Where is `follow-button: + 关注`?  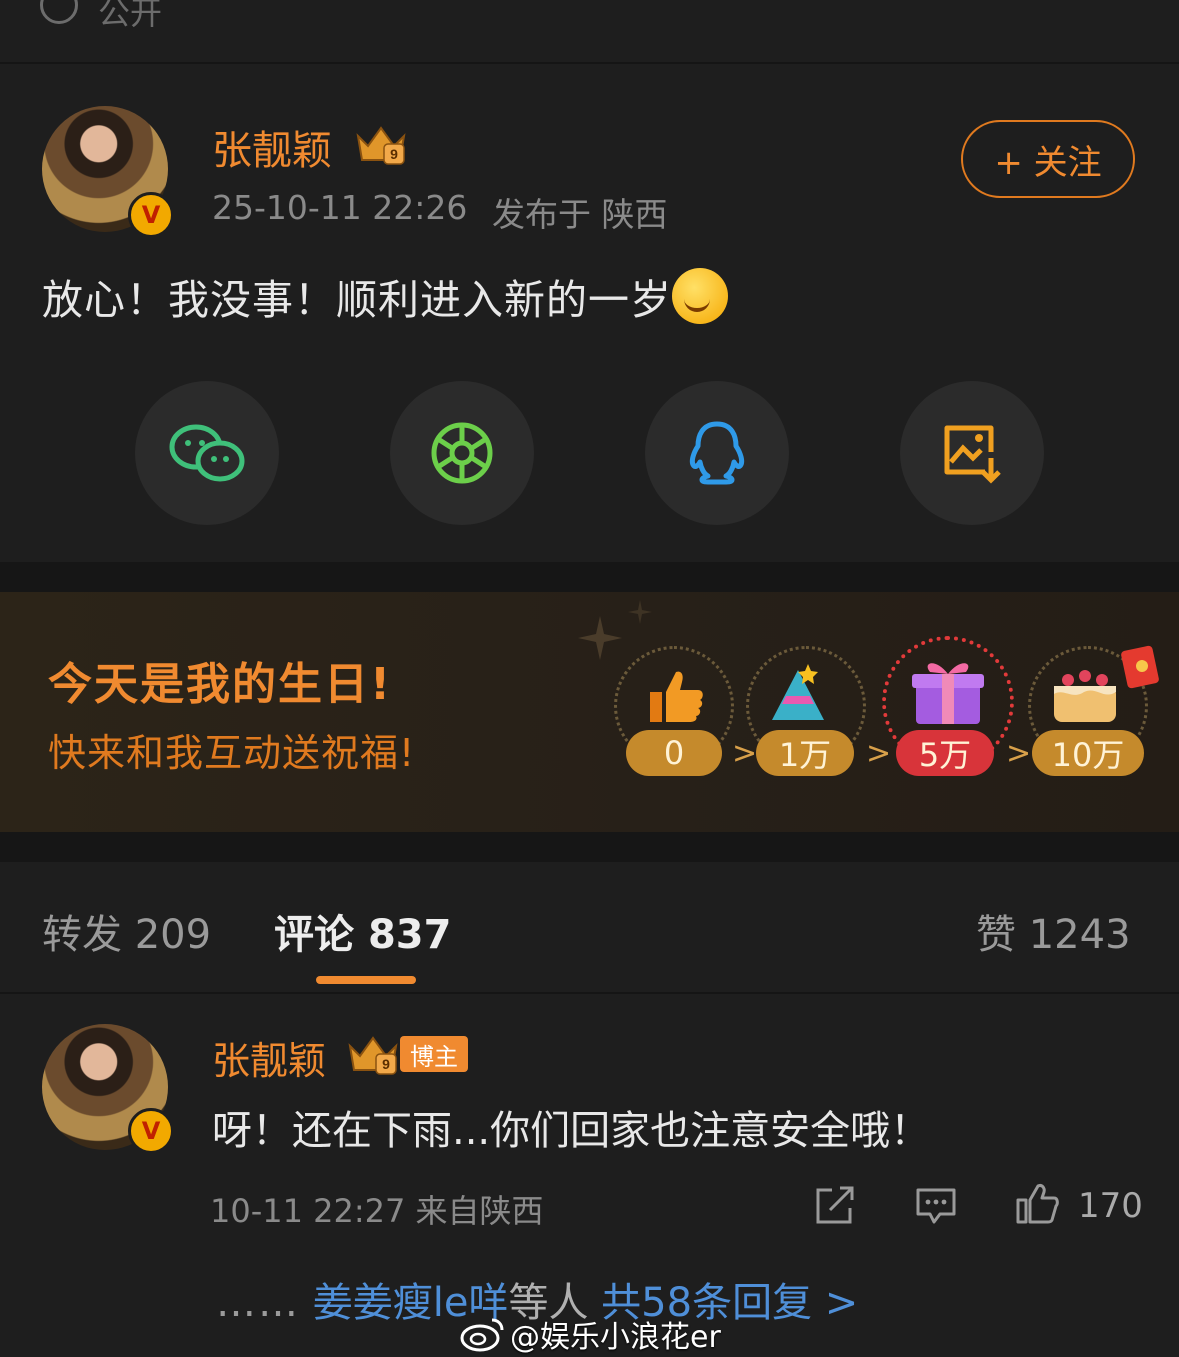
follow-button: + 关注 is located at coordinates (1048, 159).